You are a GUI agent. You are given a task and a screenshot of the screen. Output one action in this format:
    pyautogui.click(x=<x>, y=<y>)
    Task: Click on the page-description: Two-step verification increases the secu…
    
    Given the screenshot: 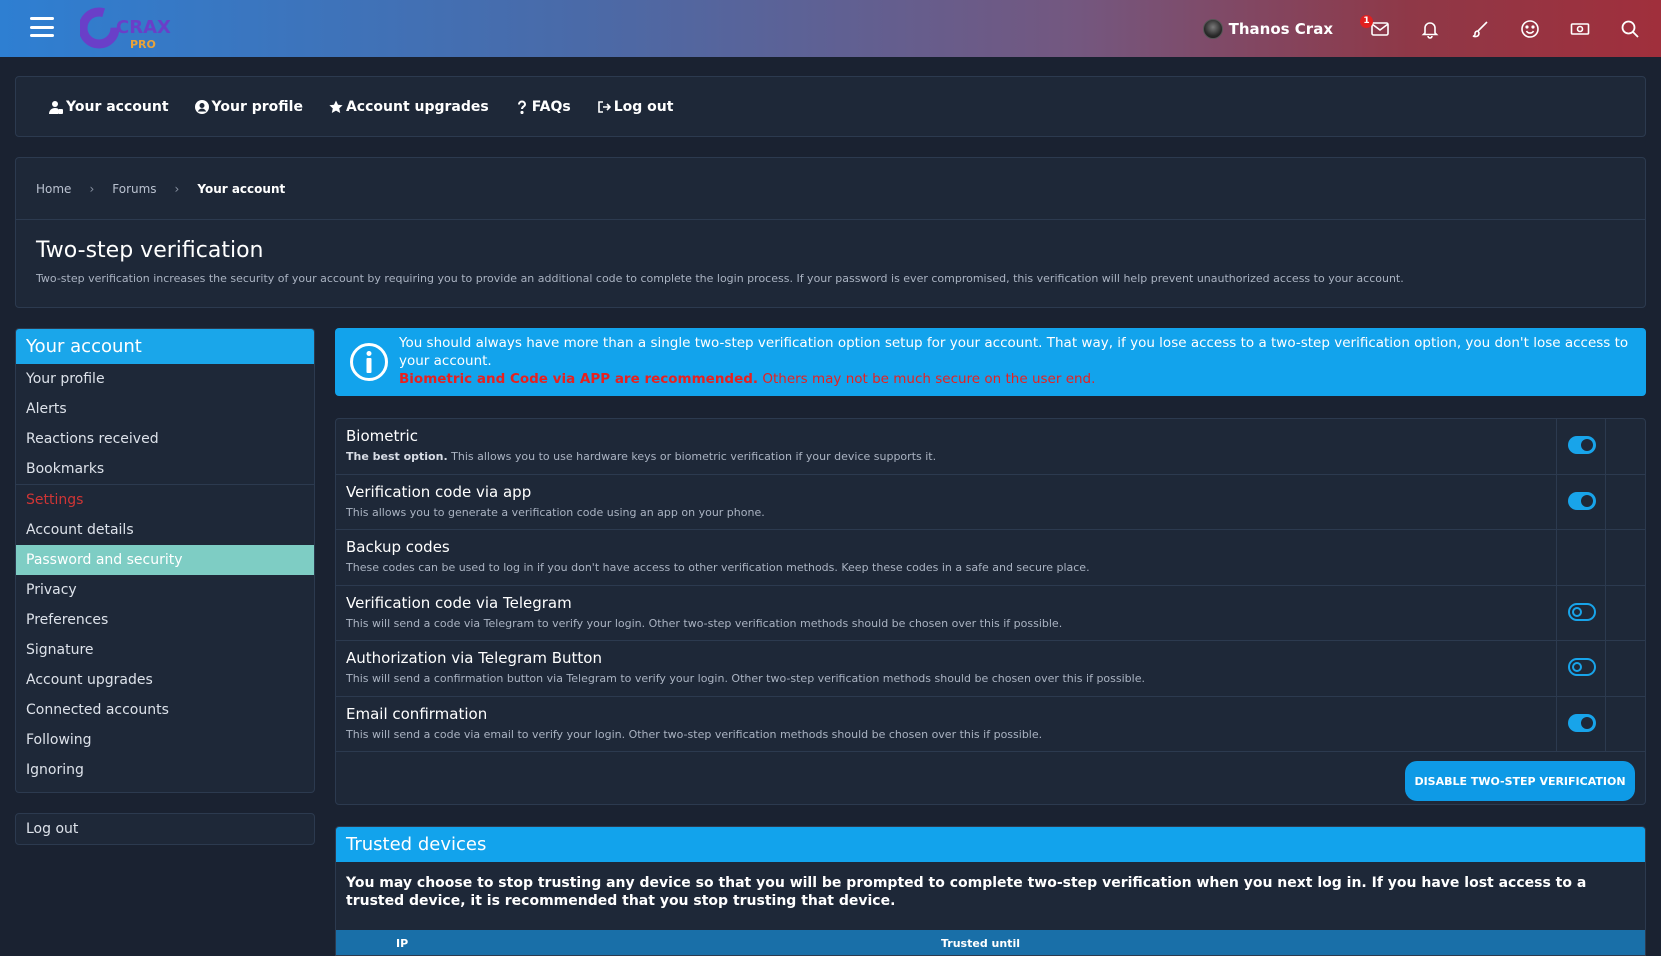 What is the action you would take?
    pyautogui.click(x=720, y=278)
    